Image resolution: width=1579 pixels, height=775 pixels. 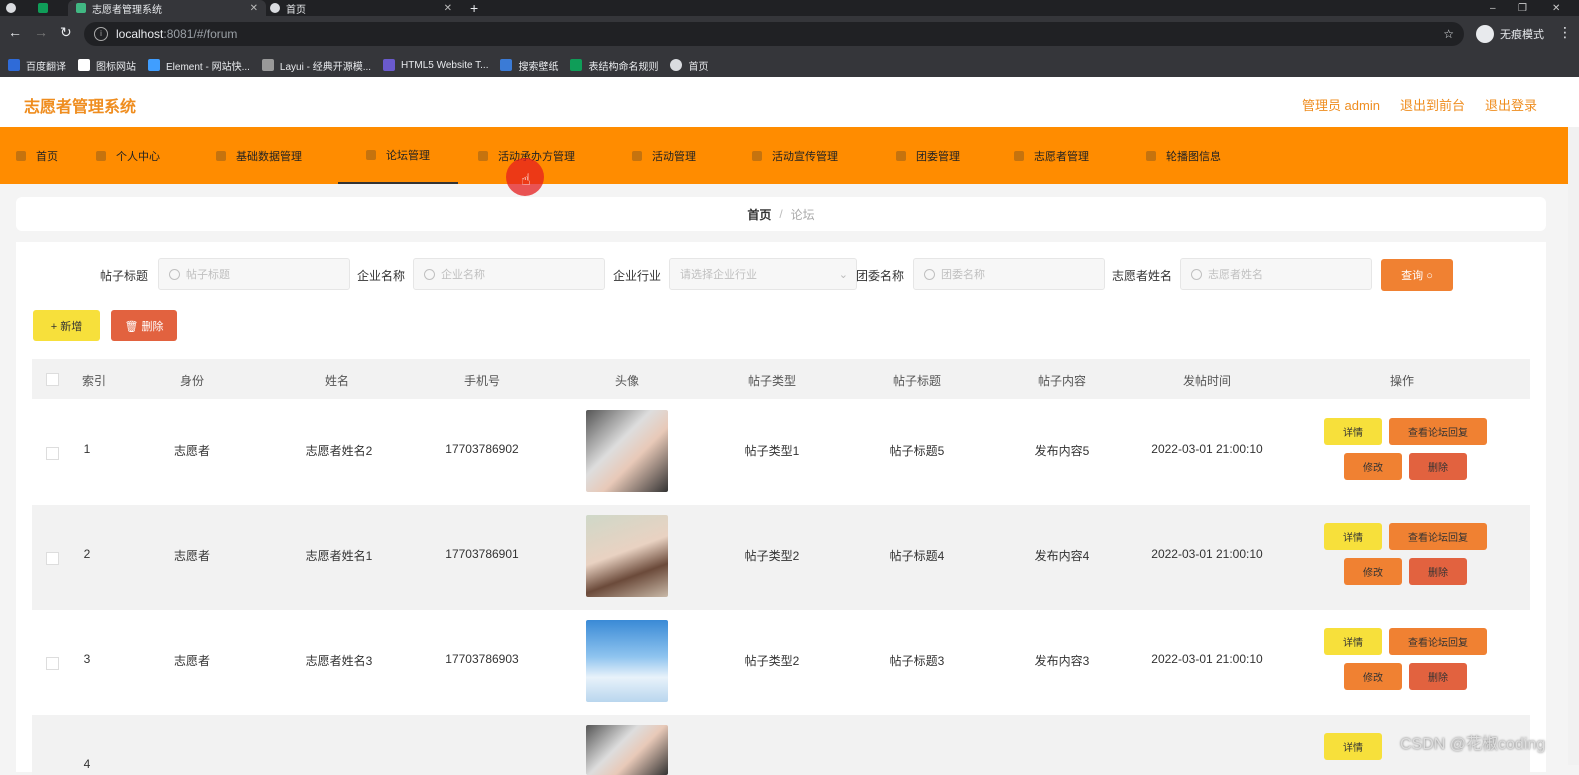 I want to click on batch-delete-button: 🗑 删除, so click(x=144, y=325).